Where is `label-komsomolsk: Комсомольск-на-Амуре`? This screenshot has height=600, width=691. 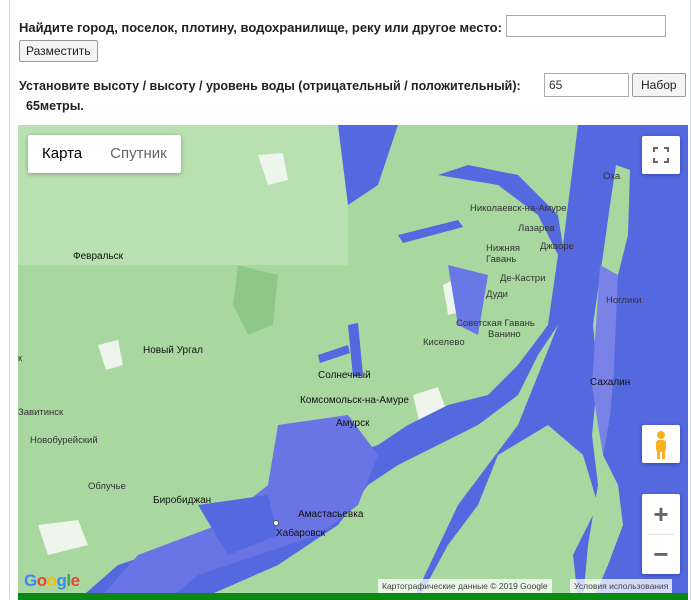 label-komsomolsk: Комсомольск-на-Амуре is located at coordinates (354, 400).